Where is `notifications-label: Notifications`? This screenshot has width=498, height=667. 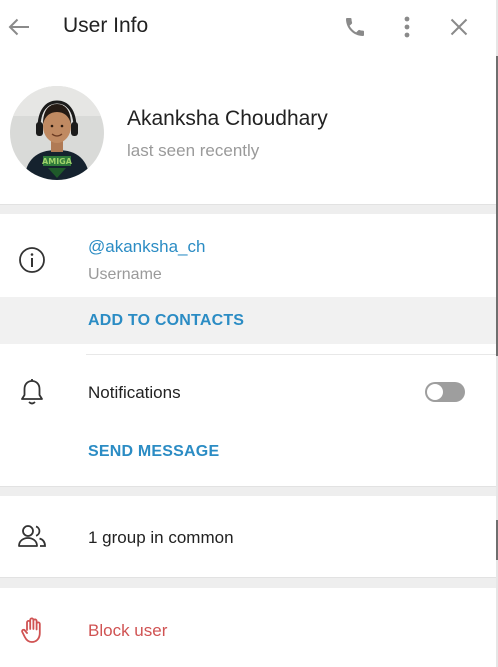 notifications-label: Notifications is located at coordinates (134, 392).